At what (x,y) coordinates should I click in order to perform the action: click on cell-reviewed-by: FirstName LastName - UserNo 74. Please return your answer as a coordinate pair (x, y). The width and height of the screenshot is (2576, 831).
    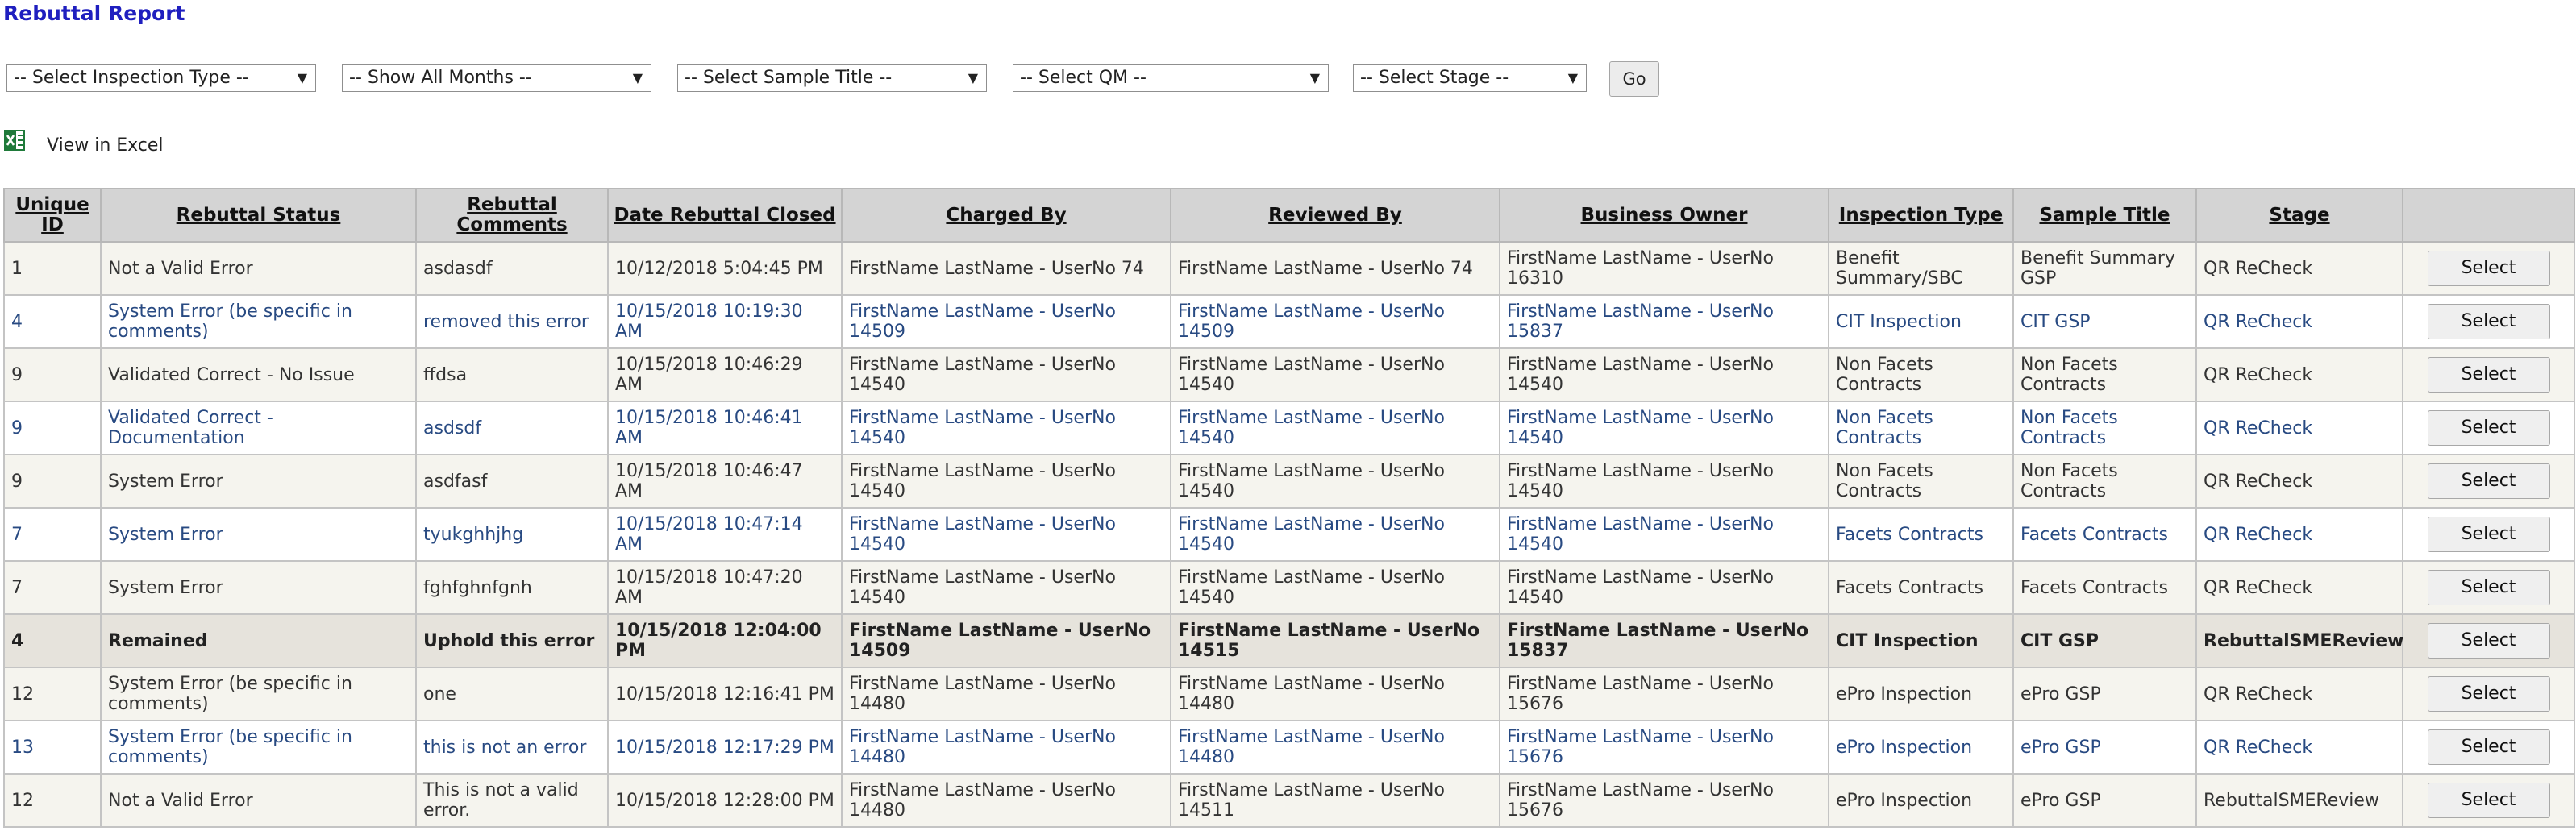
    Looking at the image, I should click on (1335, 268).